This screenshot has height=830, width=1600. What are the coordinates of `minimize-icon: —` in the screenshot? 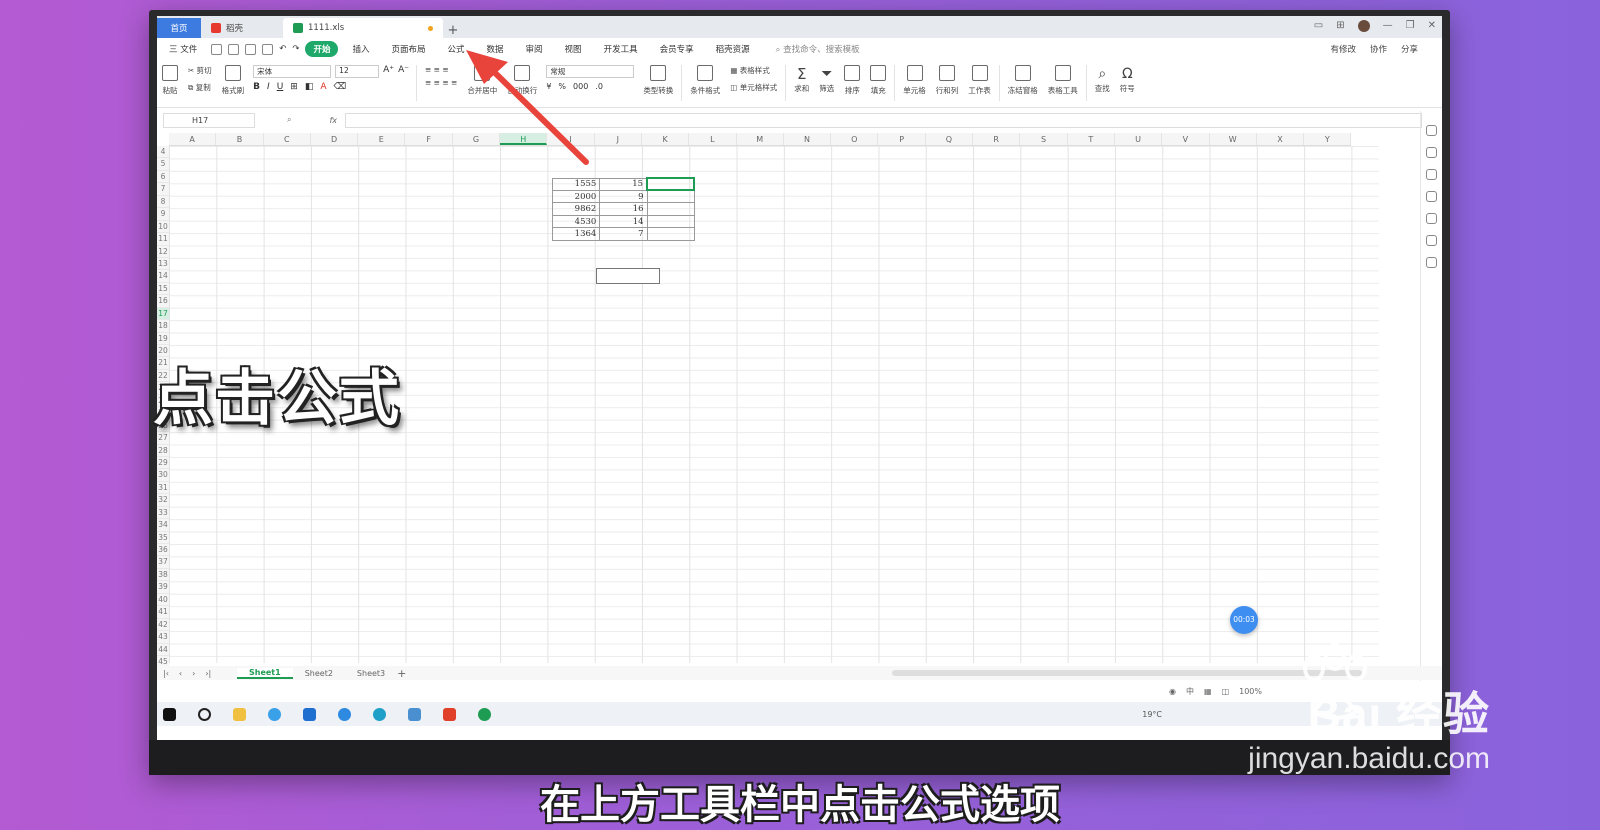 It's located at (1388, 26).